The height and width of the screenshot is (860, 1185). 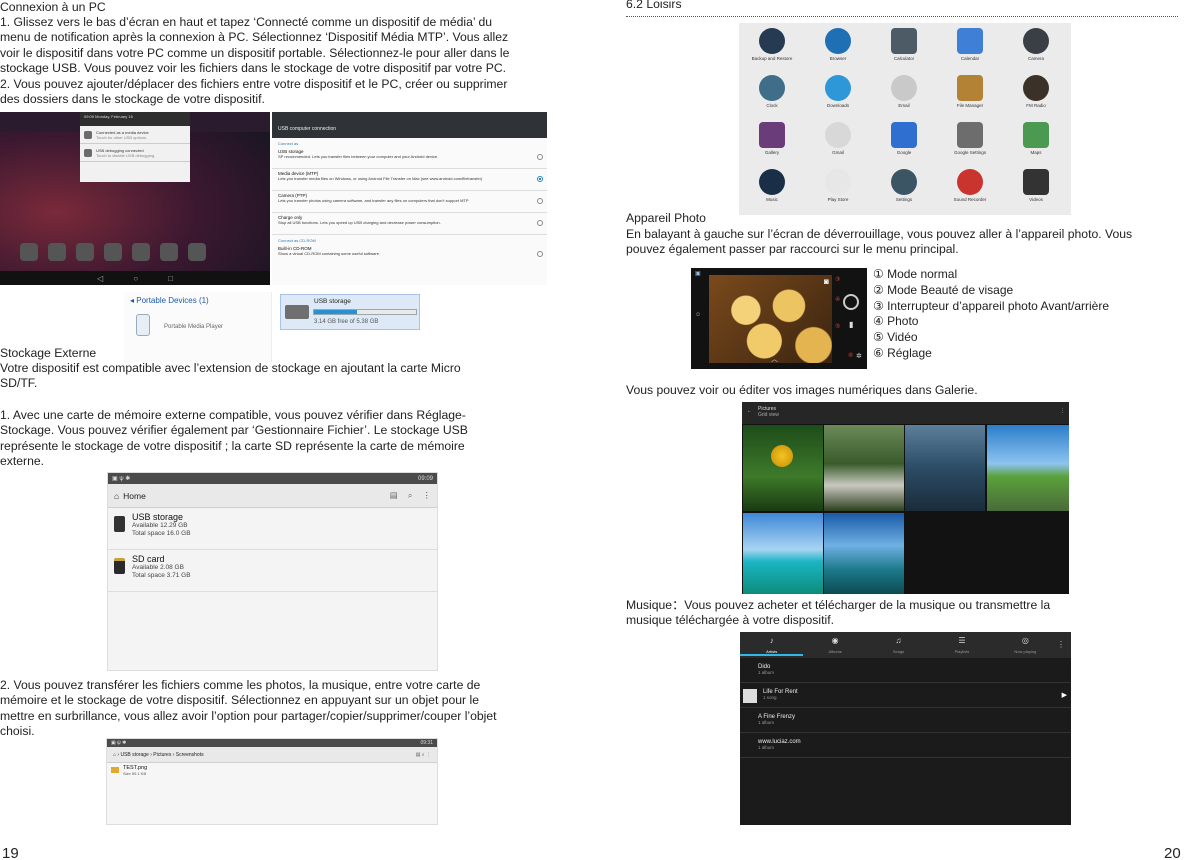 I want to click on back-arrow-icon: ←, so click(x=749, y=411).